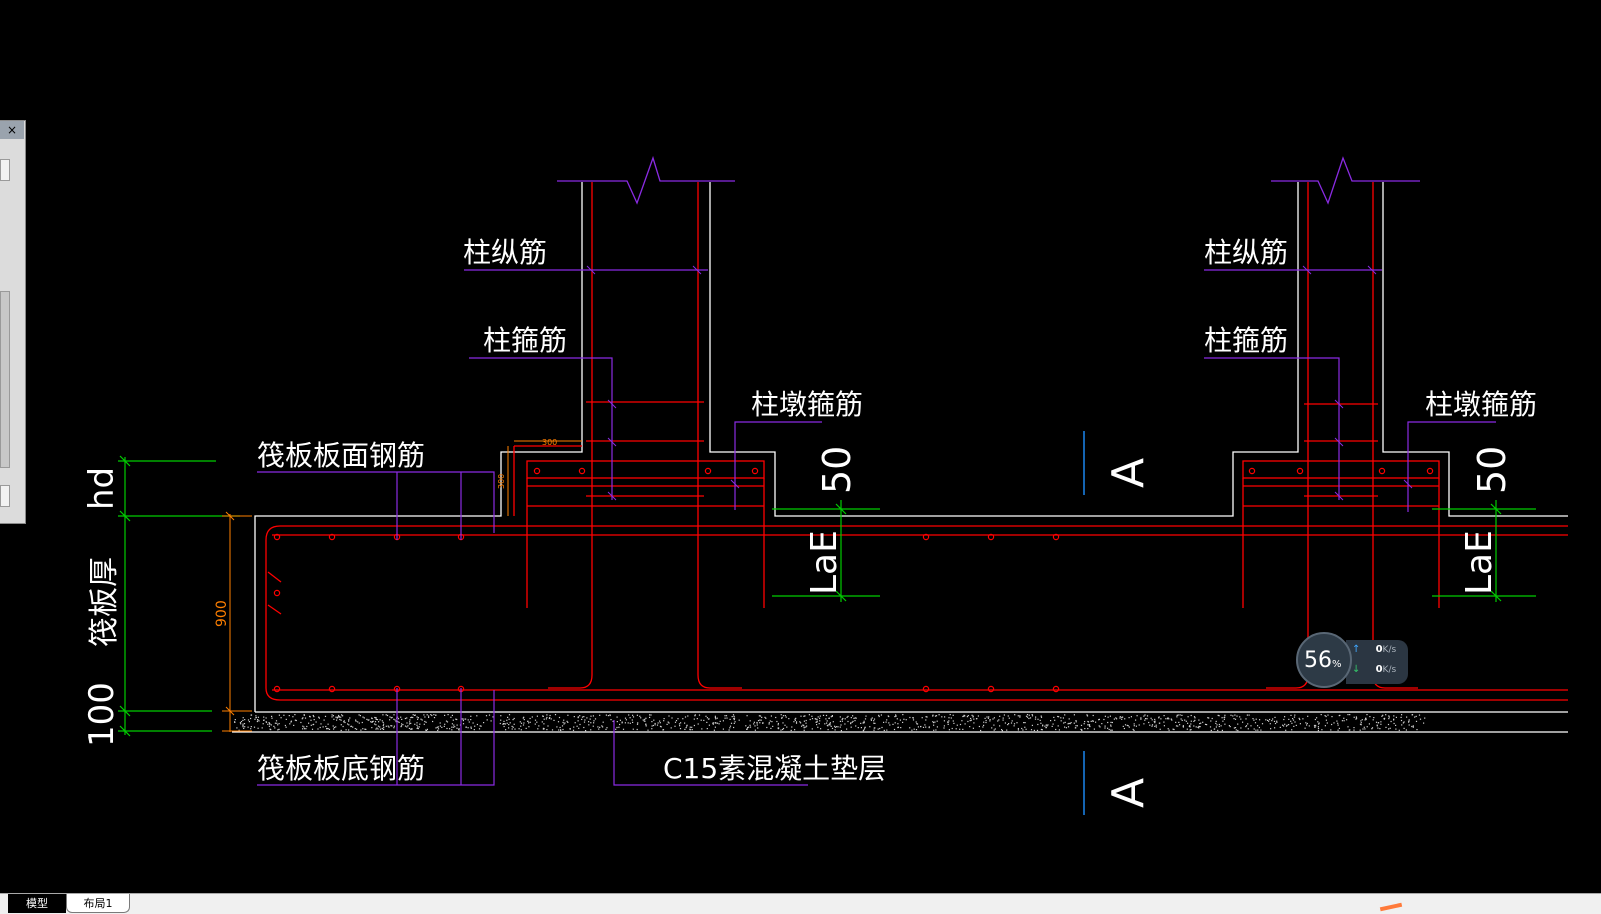  Describe the element at coordinates (525, 340) in the screenshot. I see `label-column-stirrup-1: 柱箍筋` at that location.